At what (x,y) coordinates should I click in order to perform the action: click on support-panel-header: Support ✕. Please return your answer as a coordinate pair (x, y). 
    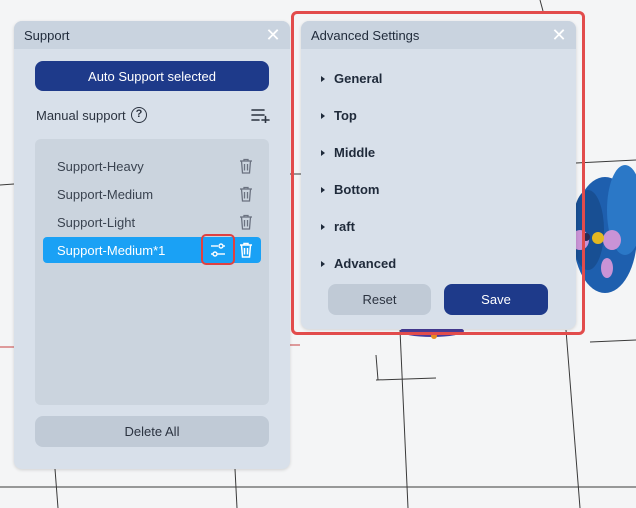
    Looking at the image, I should click on (152, 35).